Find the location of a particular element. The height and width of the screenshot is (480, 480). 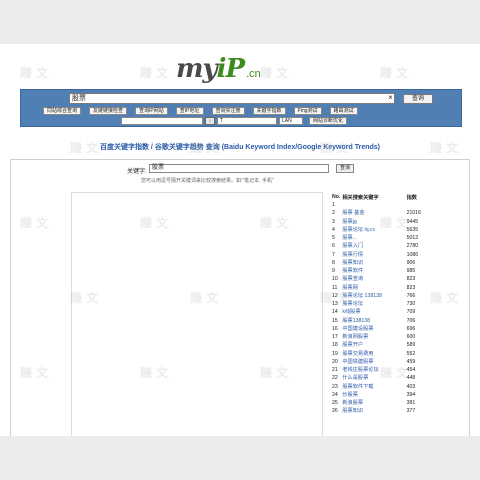

row-number: 14 is located at coordinates (335, 312).